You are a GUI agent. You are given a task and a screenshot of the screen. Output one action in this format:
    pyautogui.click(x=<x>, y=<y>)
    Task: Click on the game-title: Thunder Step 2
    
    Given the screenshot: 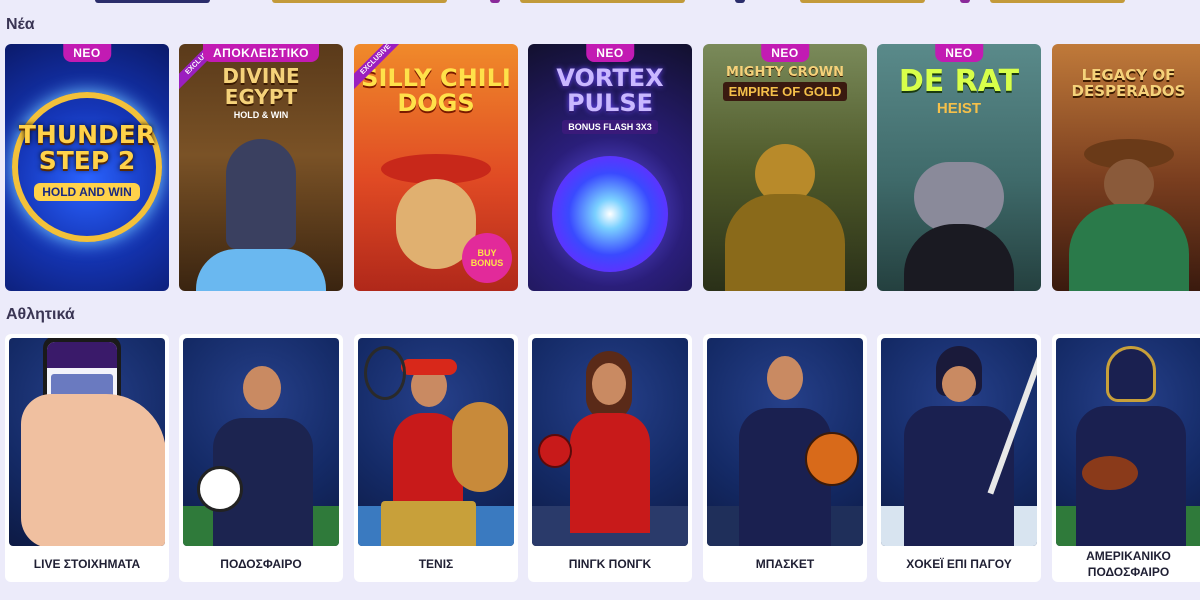 What is the action you would take?
    pyautogui.click(x=87, y=148)
    